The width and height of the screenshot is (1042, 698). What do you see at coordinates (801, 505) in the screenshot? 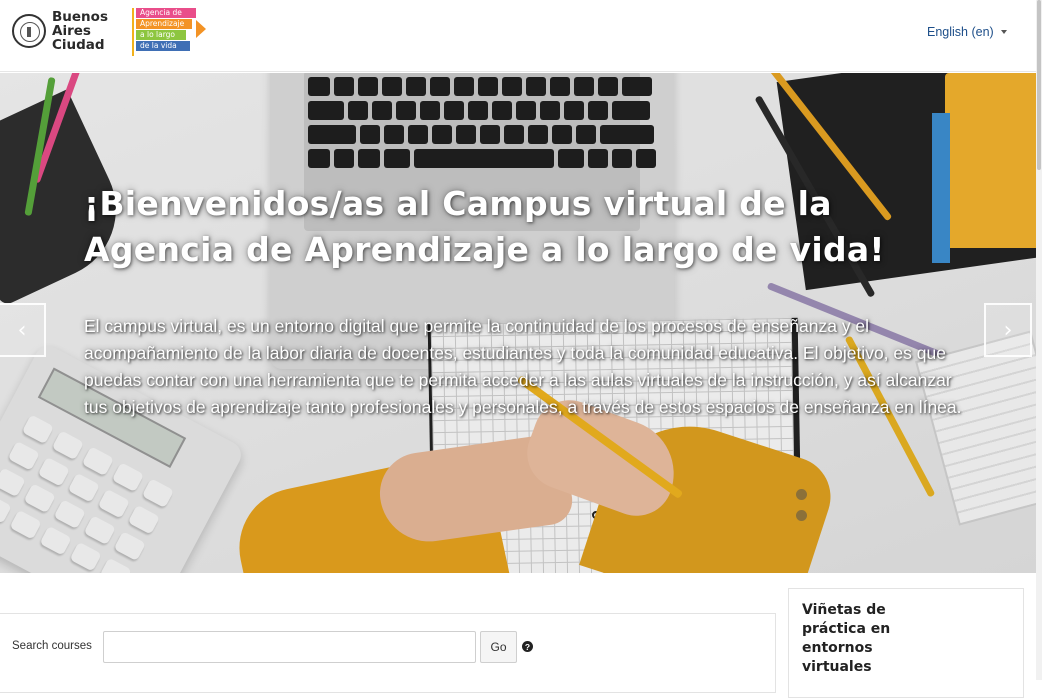
I see `carousel-indicators` at bounding box center [801, 505].